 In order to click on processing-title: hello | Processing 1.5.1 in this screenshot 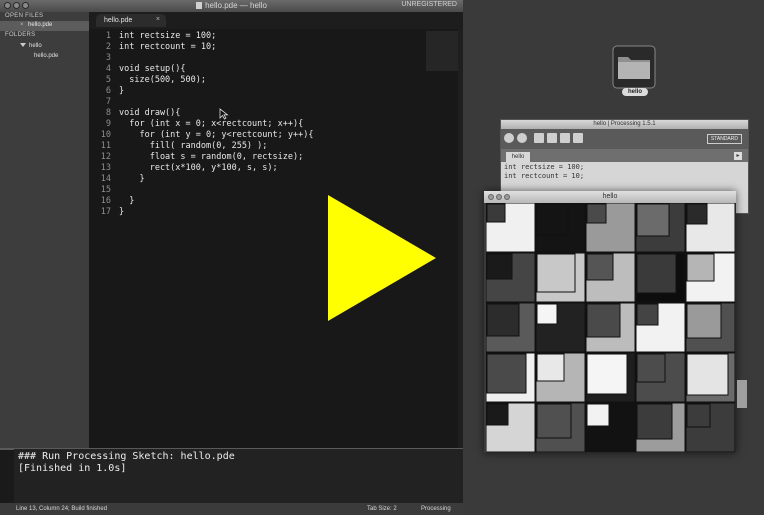, I will do `click(624, 124)`.